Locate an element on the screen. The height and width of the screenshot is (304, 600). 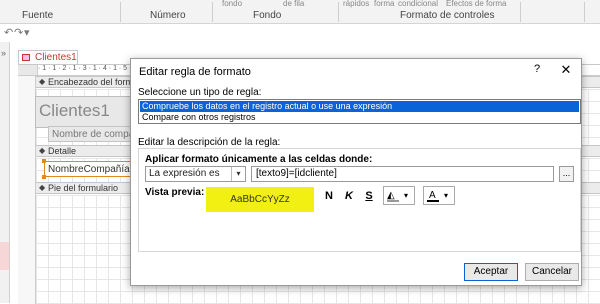
ribbon-fragment-efectos: Efectos de forma is located at coordinates (476, 4).